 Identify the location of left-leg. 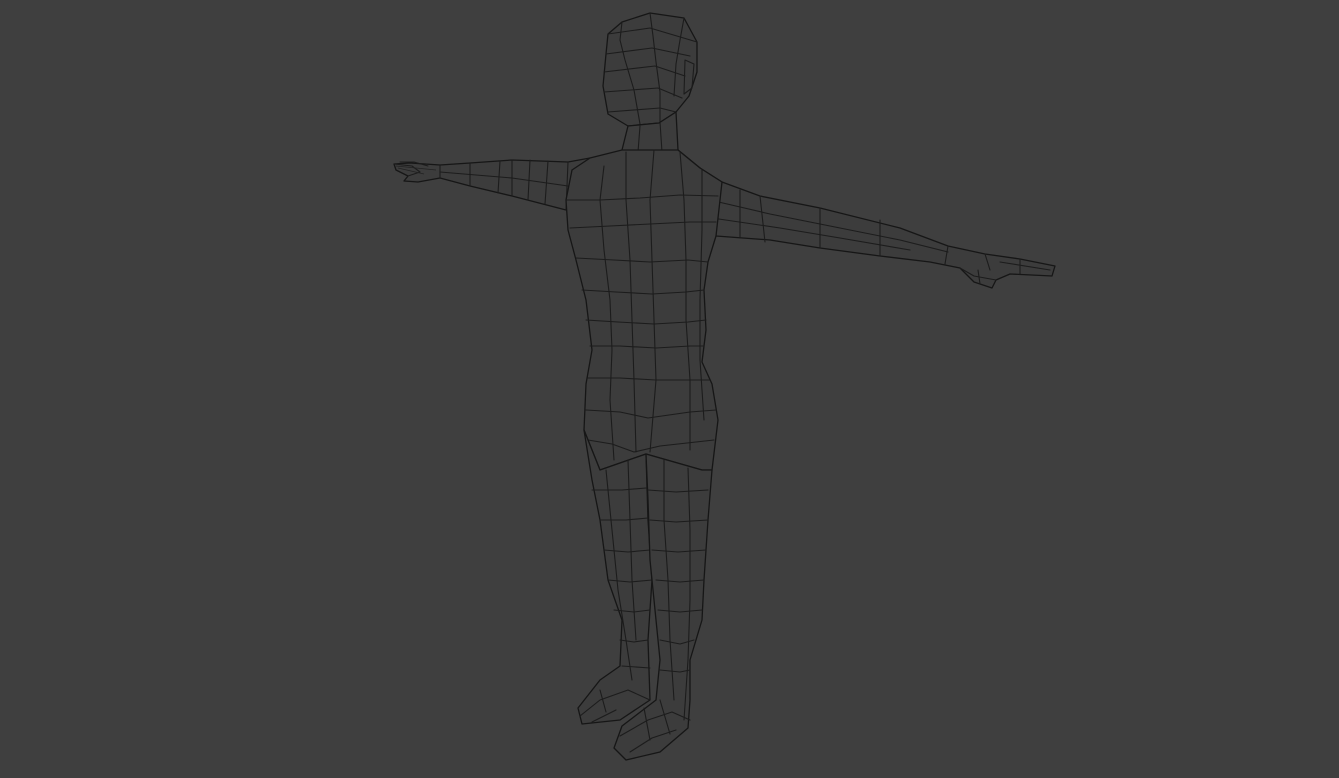
(615, 577).